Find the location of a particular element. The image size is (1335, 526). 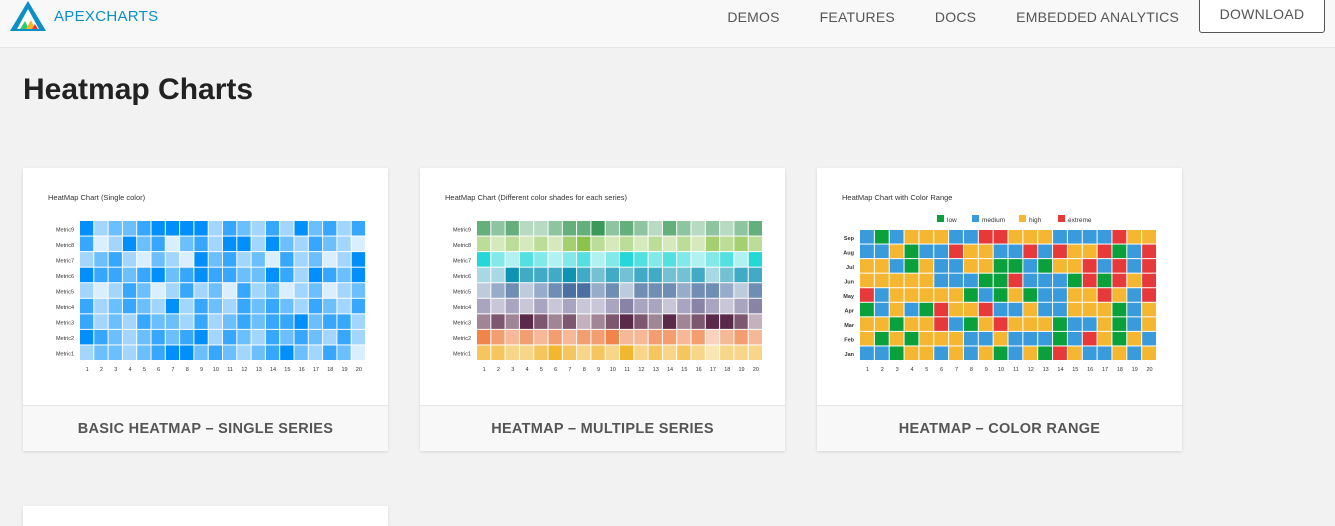

nav-features-link: FEATURES is located at coordinates (857, 17).